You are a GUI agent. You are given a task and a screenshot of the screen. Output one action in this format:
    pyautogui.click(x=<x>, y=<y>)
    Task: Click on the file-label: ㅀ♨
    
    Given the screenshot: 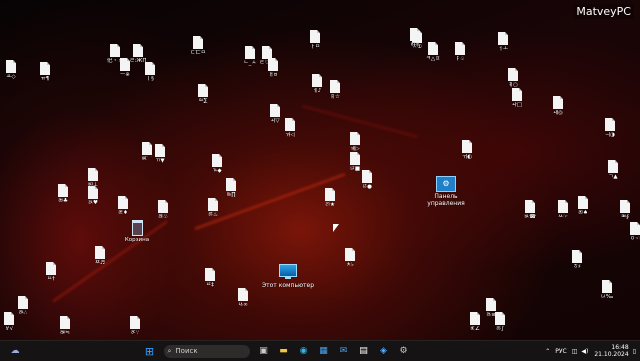 What is the action you would take?
    pyautogui.click(x=213, y=215)
    